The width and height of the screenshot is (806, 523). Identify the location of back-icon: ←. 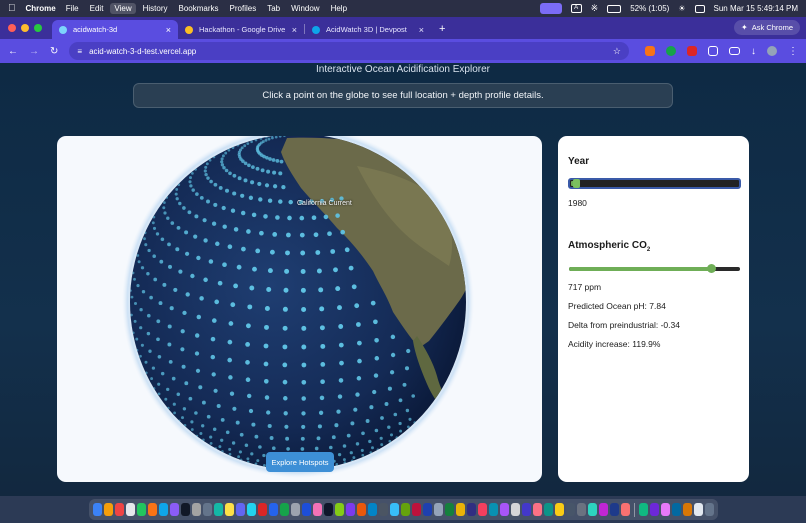
(13, 51).